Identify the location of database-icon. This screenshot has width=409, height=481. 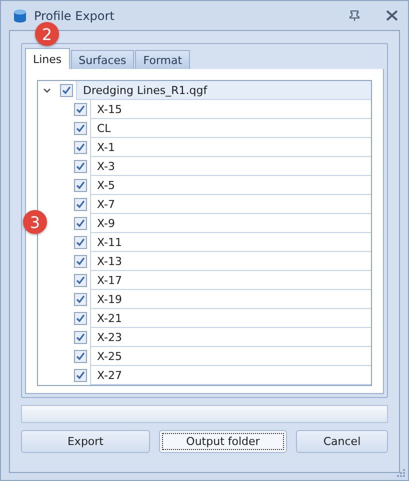
(20, 16).